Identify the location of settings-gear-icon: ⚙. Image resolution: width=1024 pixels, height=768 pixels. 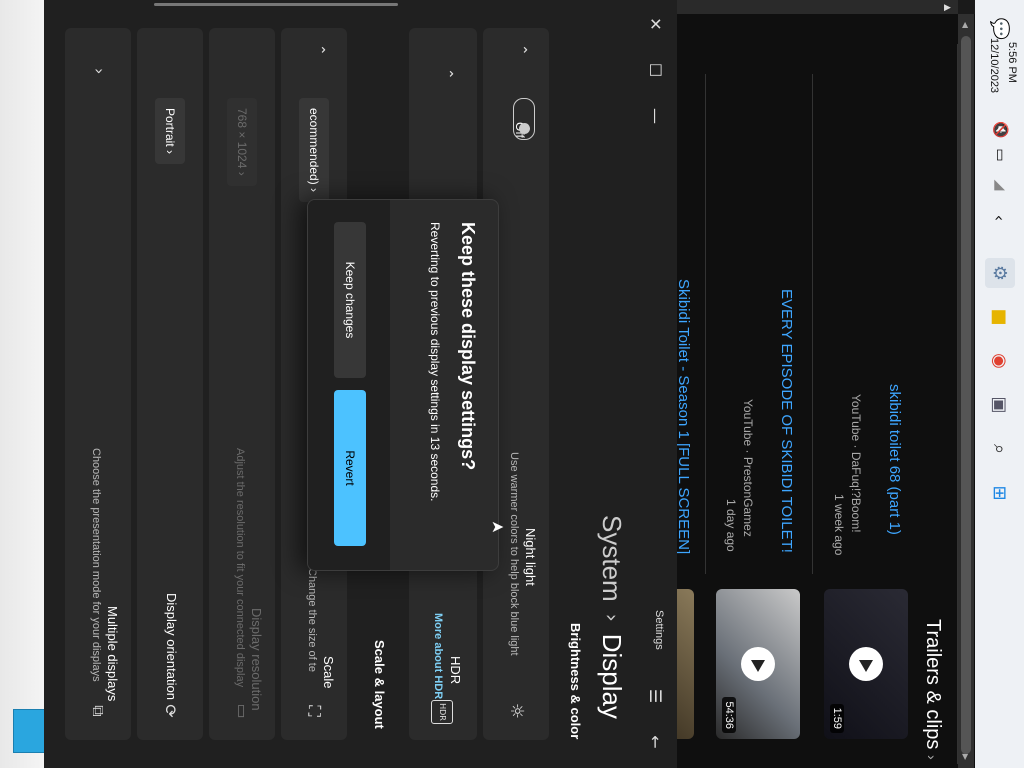
(1000, 273).